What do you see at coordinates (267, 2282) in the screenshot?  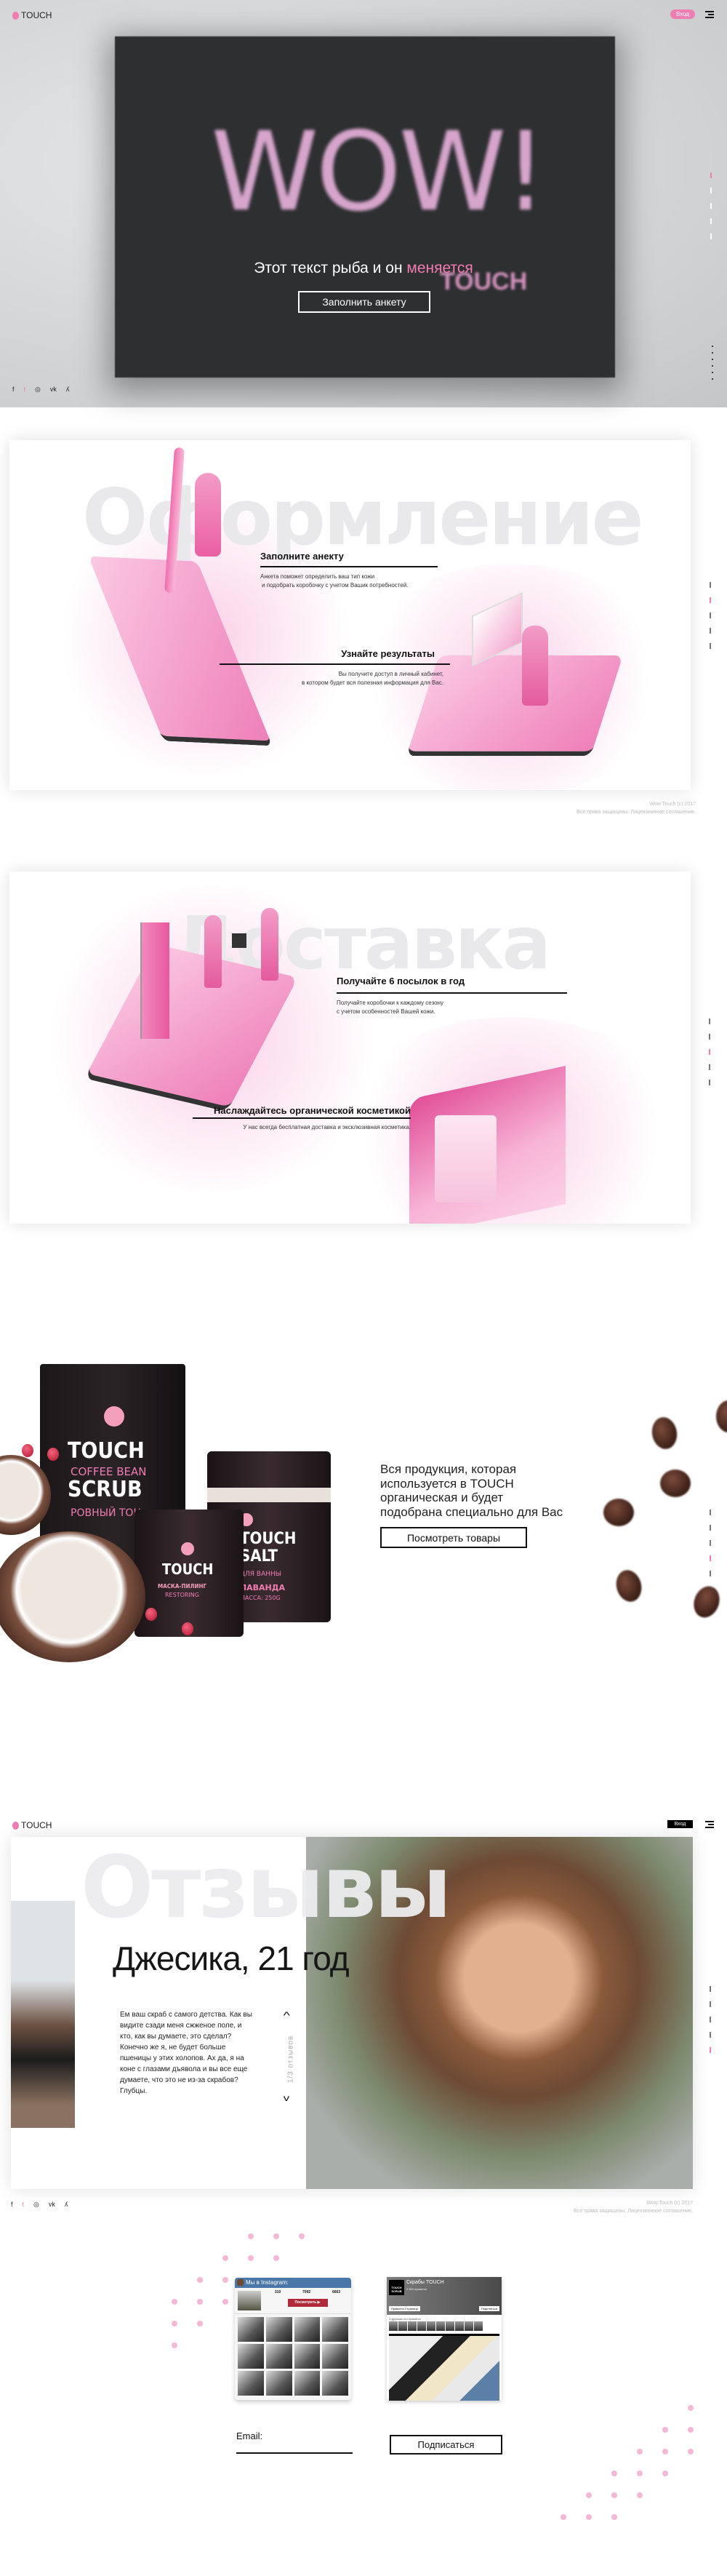 I see `widget-title: Мы в Instagram:` at bounding box center [267, 2282].